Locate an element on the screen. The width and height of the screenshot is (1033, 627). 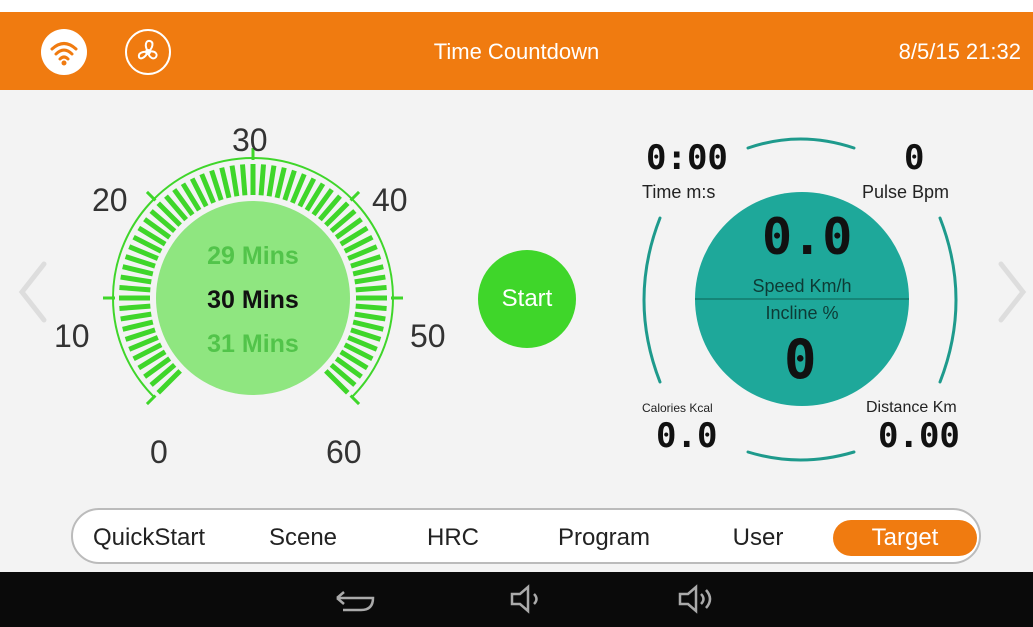
top-bar: Time Countdown 8/5/15 21:32 is located at coordinates (516, 51).